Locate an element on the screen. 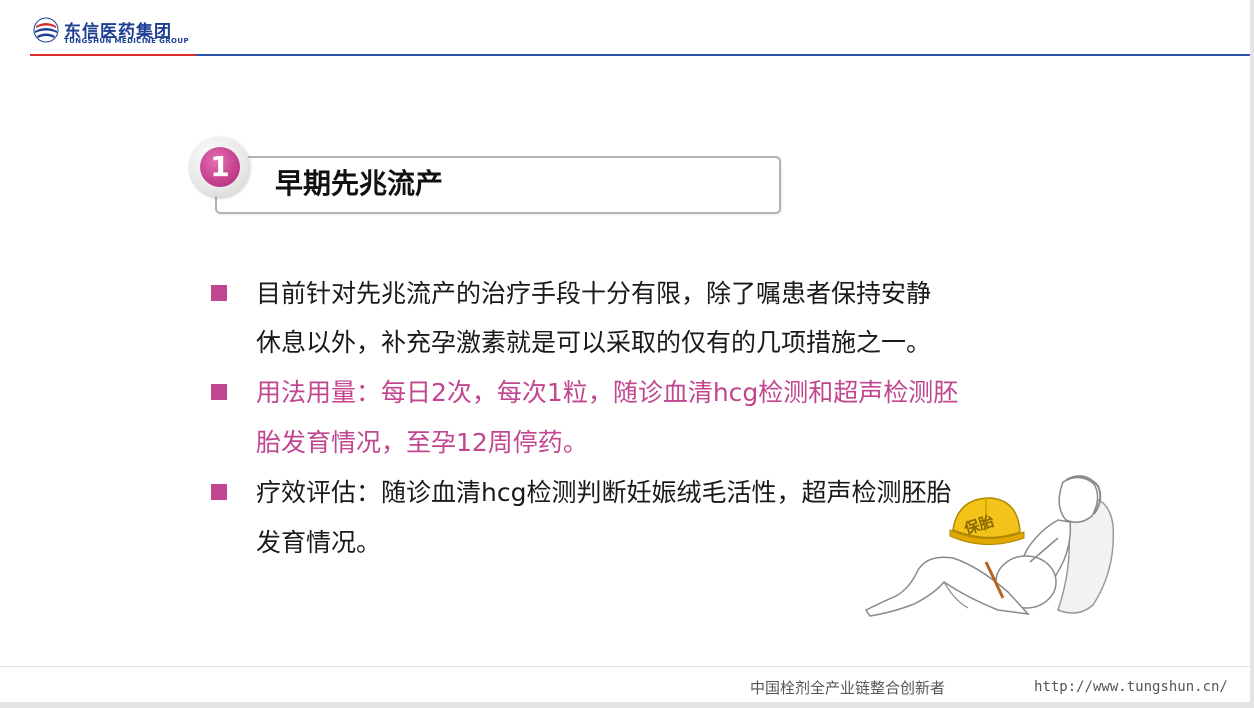 This screenshot has height=708, width=1254. slide-bottom-edge is located at coordinates (627, 705).